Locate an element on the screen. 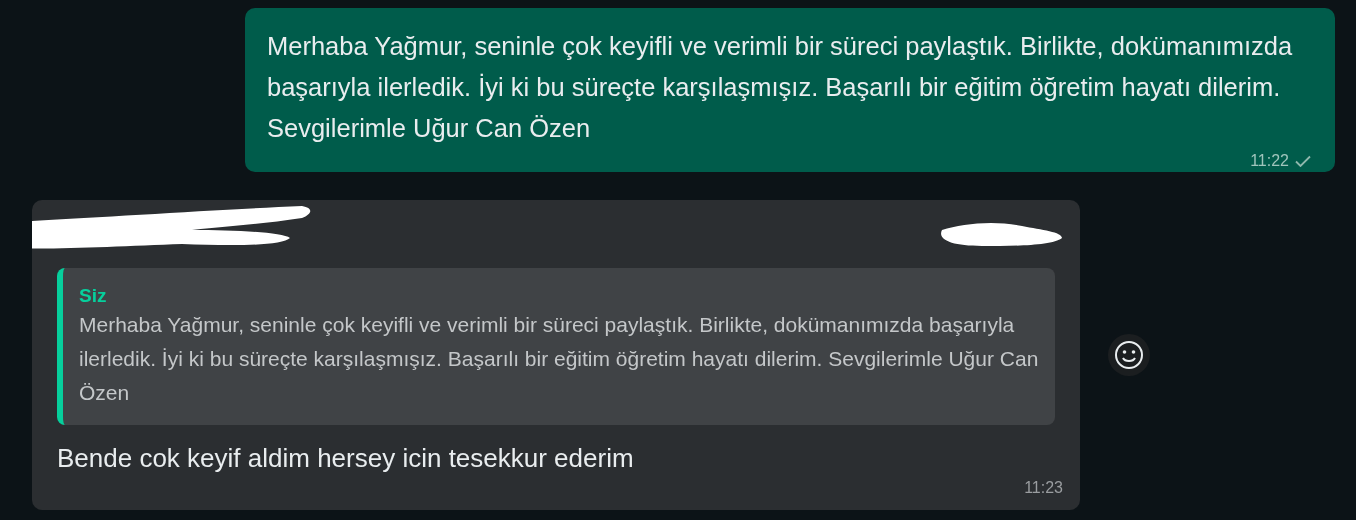  smiley-icon is located at coordinates (1129, 355).